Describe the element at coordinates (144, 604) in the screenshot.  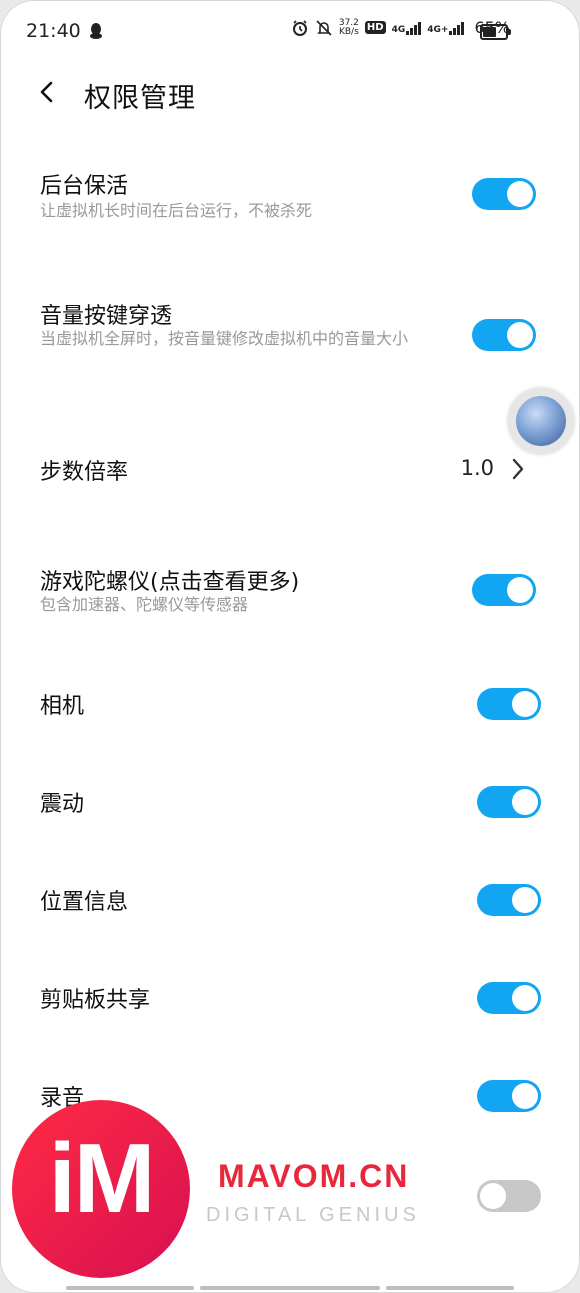
I see `setting-description: 包含加速器、陀螺仪等传感器` at that location.